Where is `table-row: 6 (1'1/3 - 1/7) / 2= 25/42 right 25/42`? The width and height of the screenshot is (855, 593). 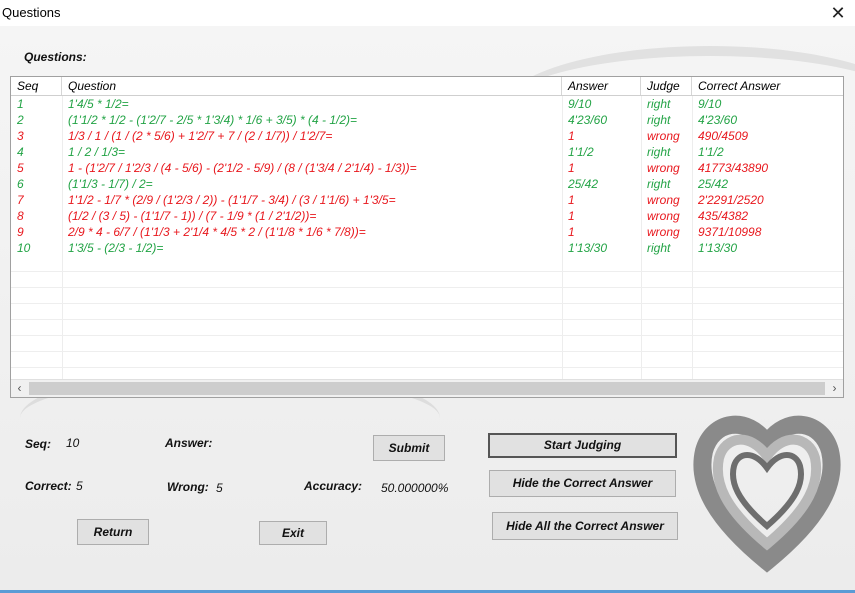
table-row: 6 (1'1/3 - 1/7) / 2= 25/42 right 25/42 is located at coordinates (427, 184).